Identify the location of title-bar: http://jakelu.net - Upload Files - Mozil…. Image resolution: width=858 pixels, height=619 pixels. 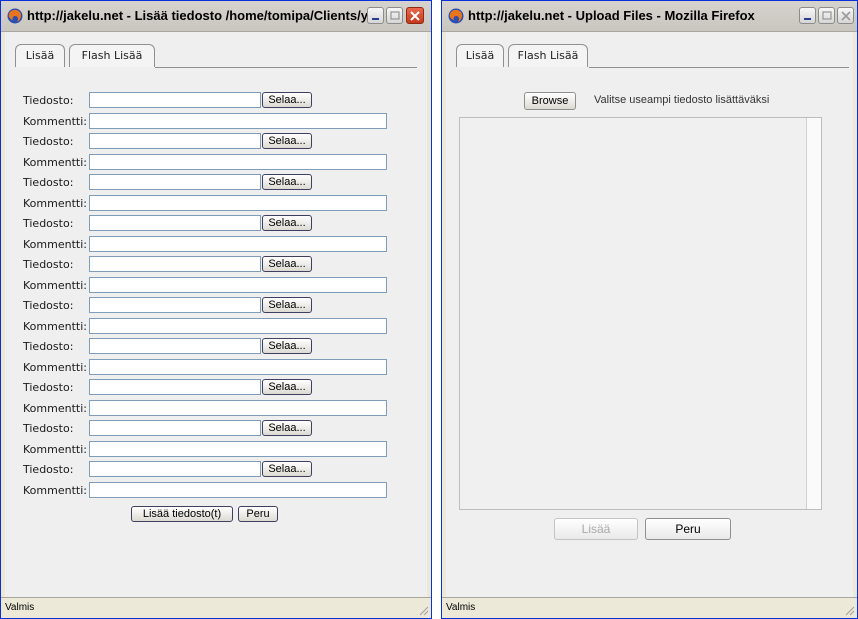
(649, 16).